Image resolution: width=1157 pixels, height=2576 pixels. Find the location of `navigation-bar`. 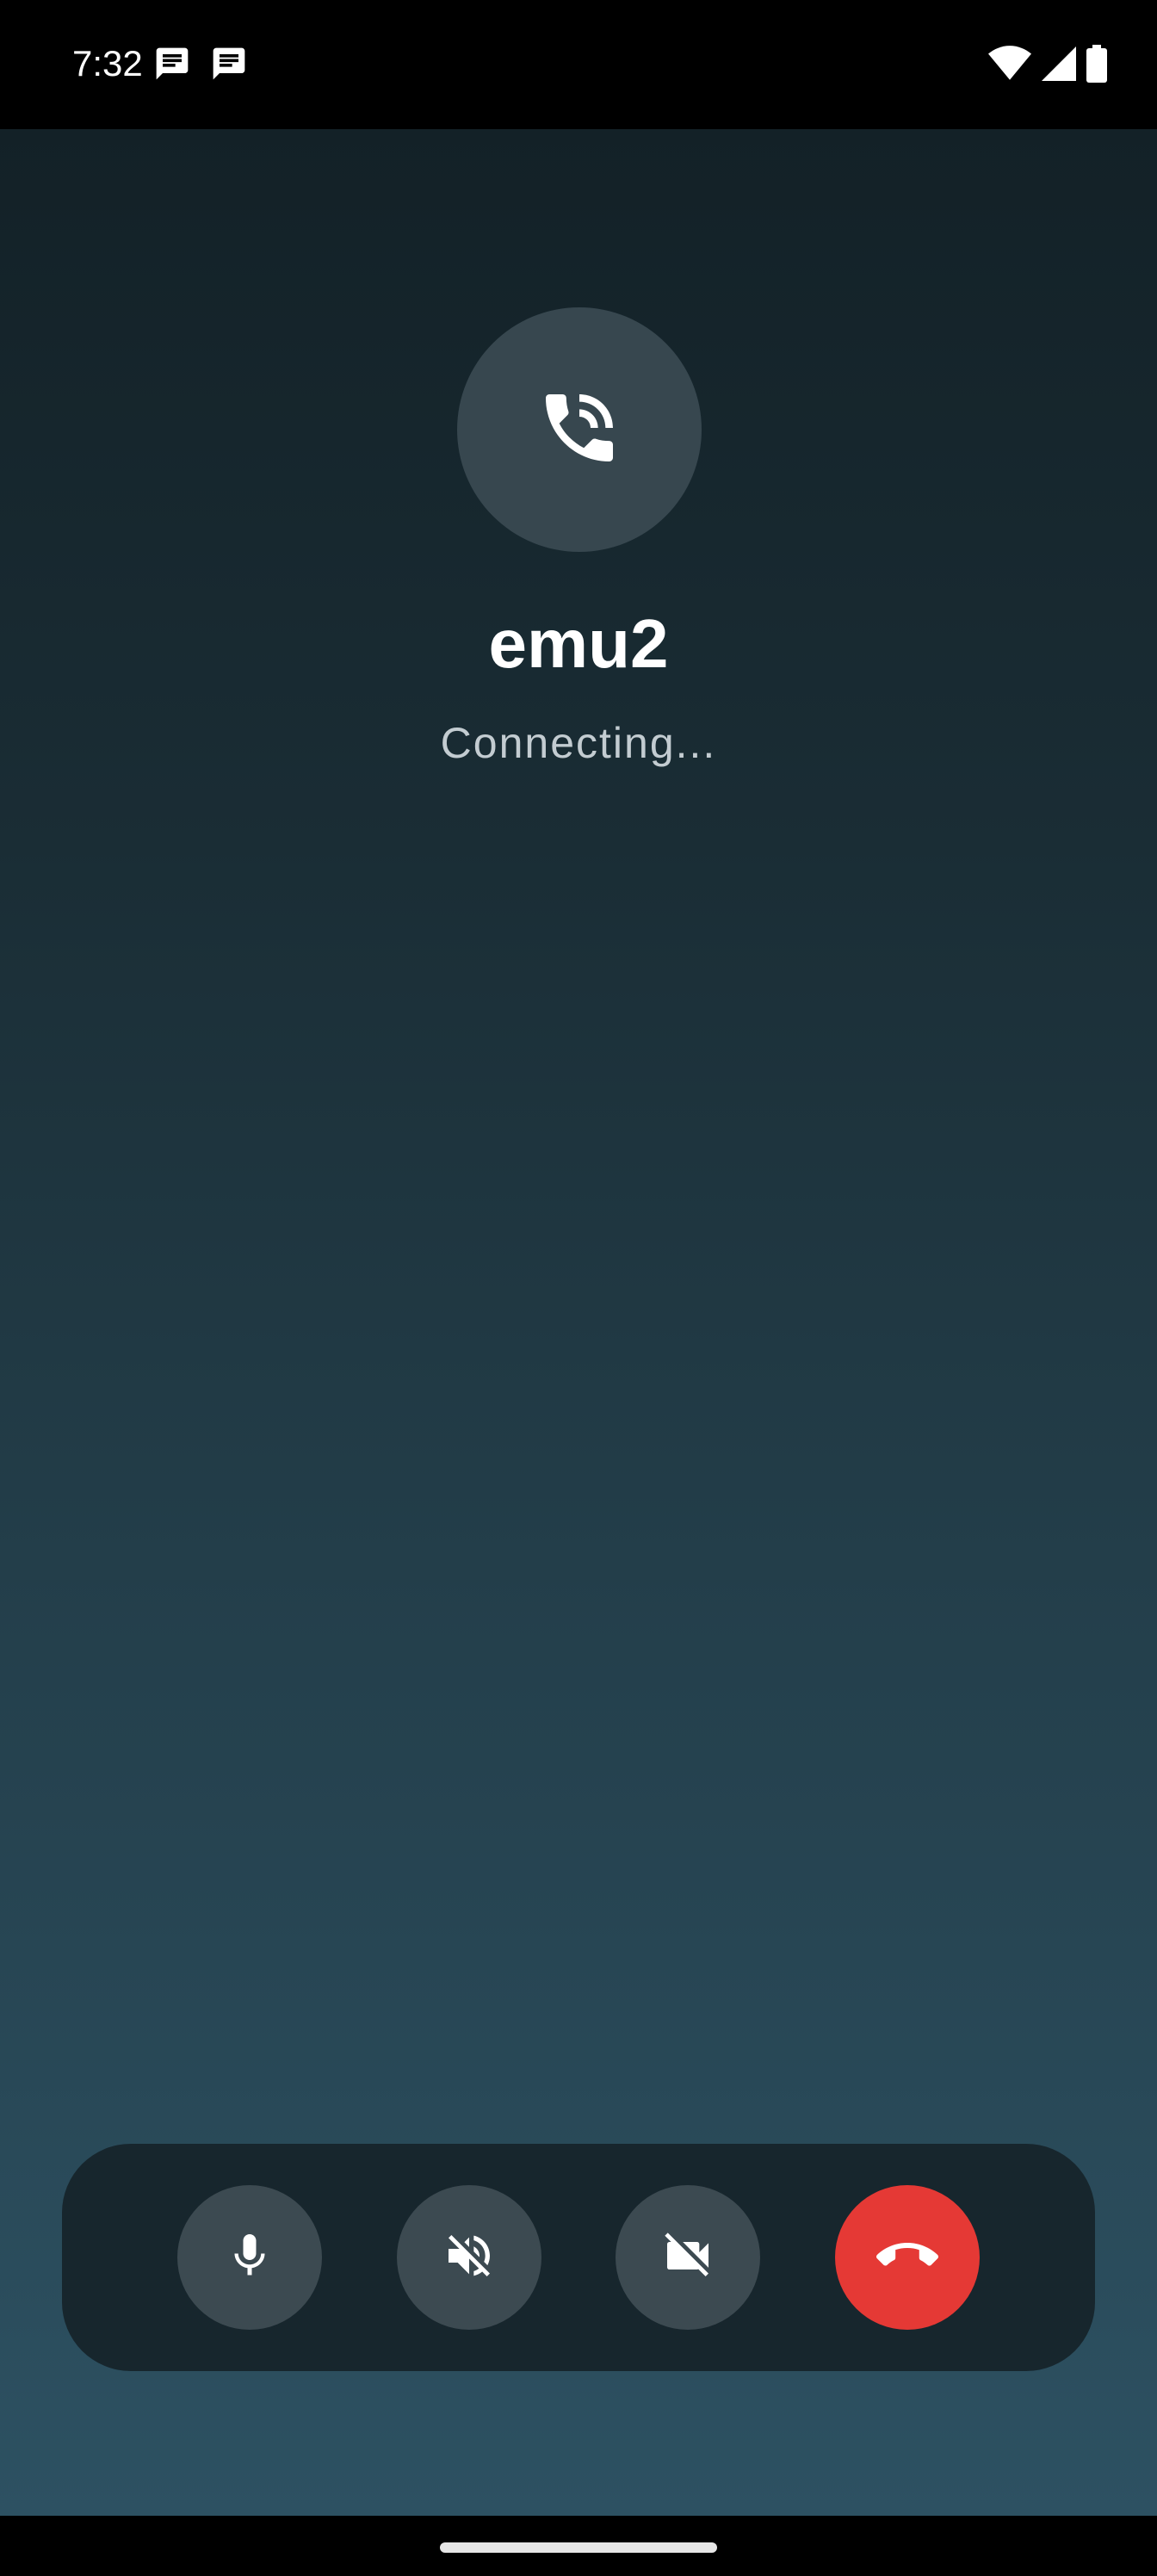

navigation-bar is located at coordinates (579, 2546).